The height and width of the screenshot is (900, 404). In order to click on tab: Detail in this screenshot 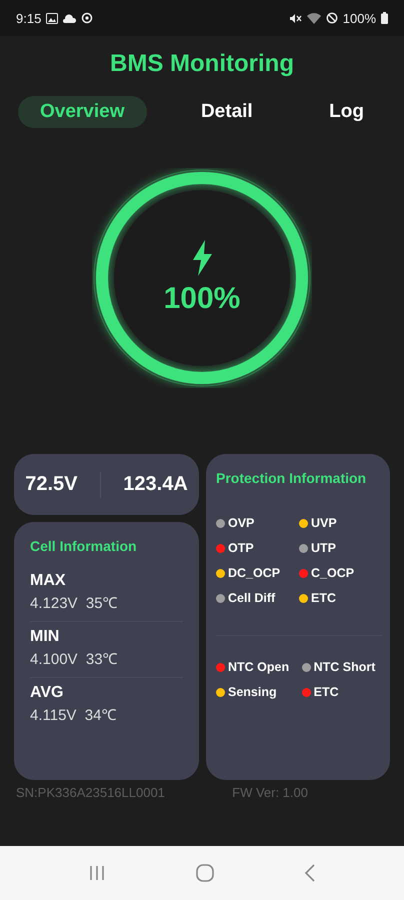, I will do `click(226, 112)`.